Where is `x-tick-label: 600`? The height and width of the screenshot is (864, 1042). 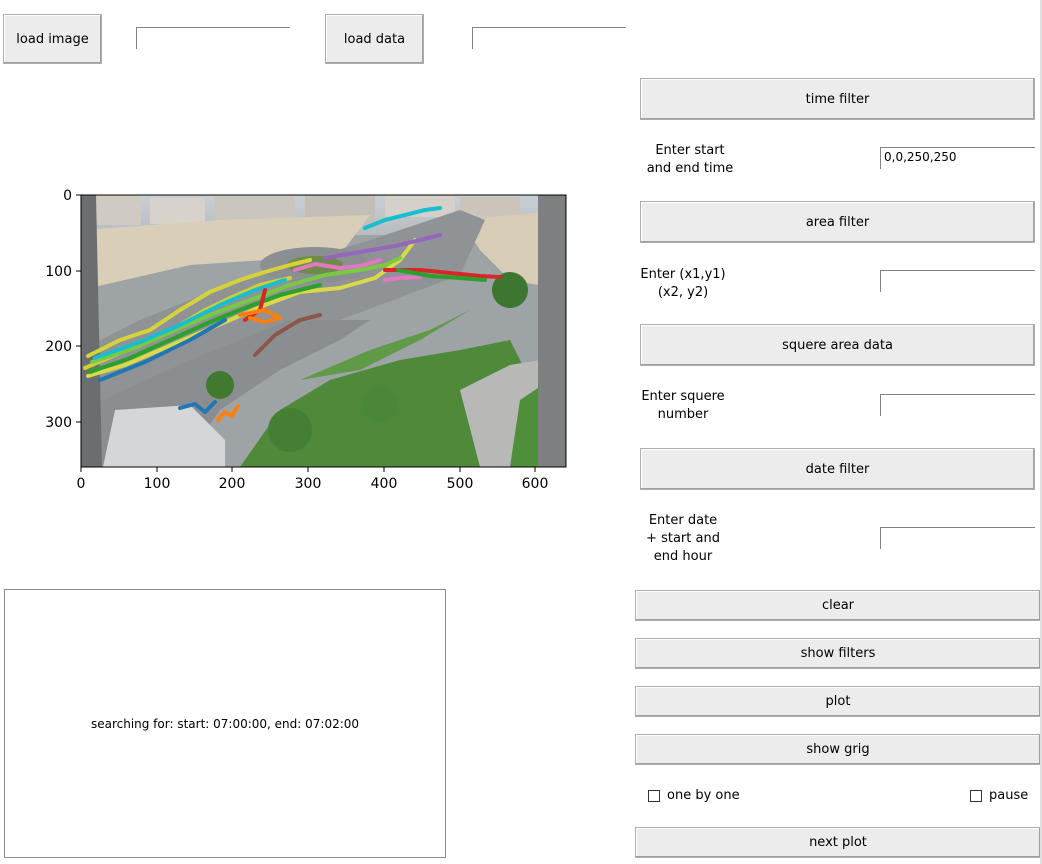
x-tick-label: 600 is located at coordinates (535, 483).